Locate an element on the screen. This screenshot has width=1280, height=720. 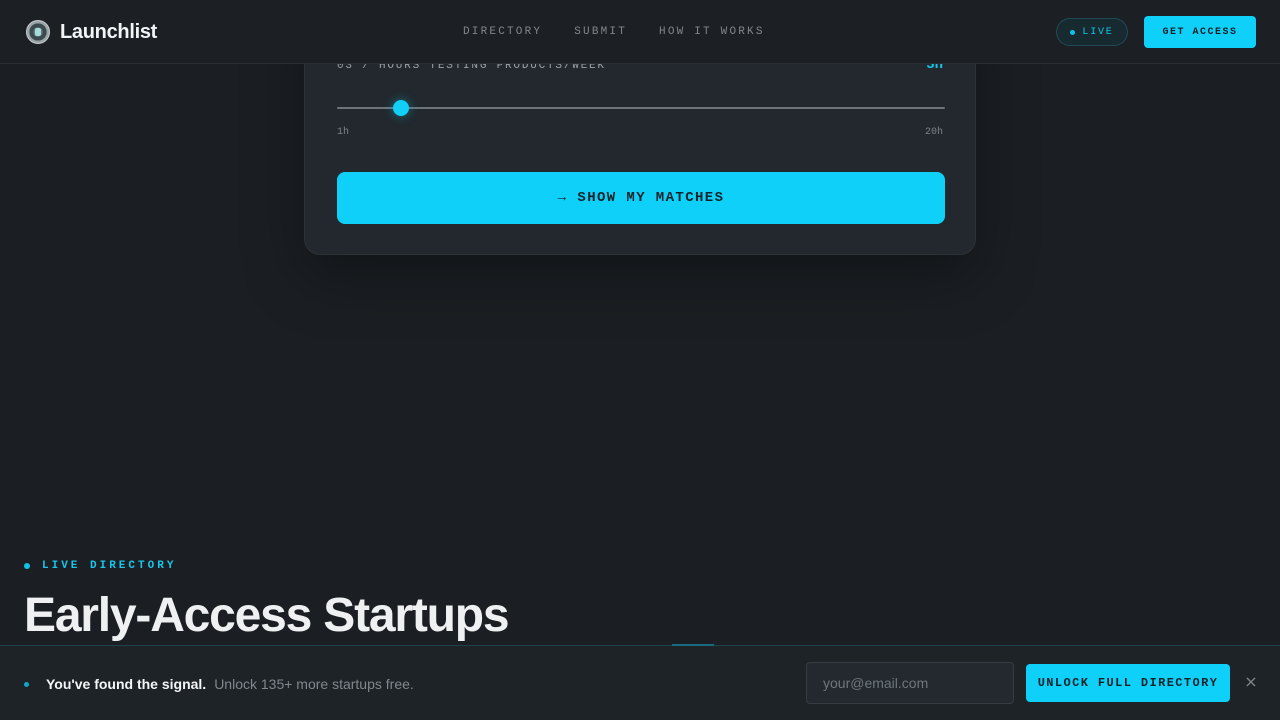
logo-text: Launchlist is located at coordinates (109, 31).